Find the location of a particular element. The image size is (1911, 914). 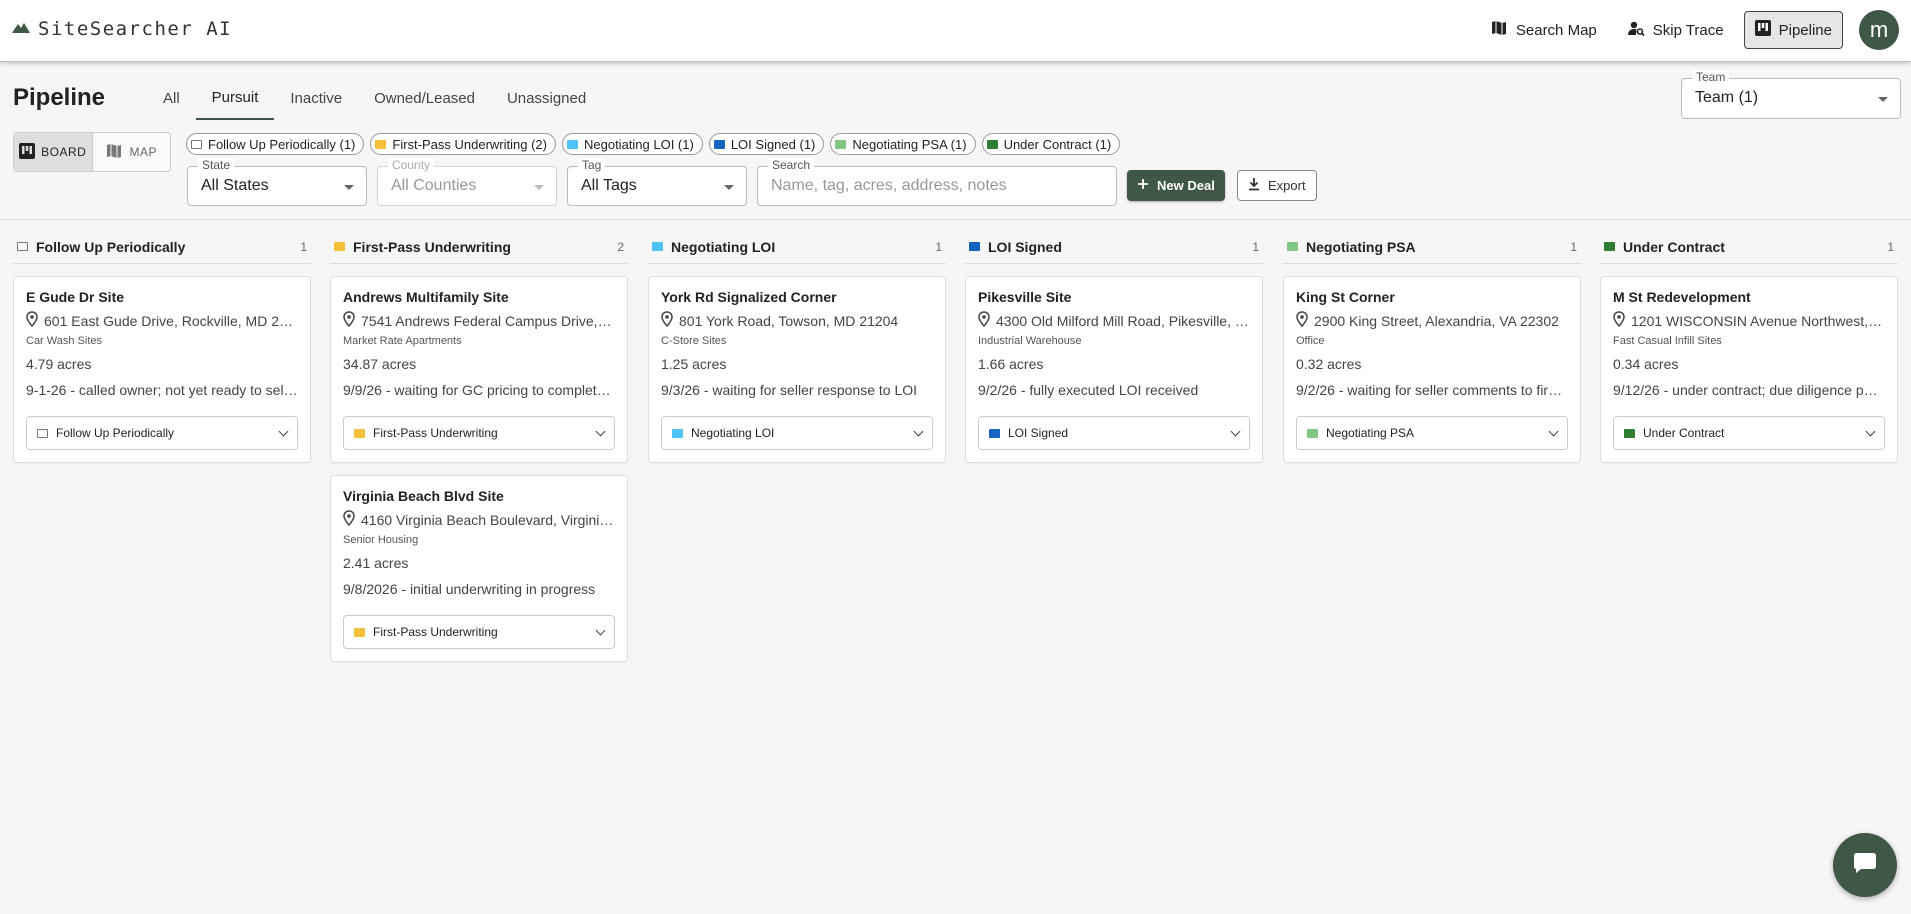

deal-tag: Industrial Warehouse is located at coordinates (1030, 341).